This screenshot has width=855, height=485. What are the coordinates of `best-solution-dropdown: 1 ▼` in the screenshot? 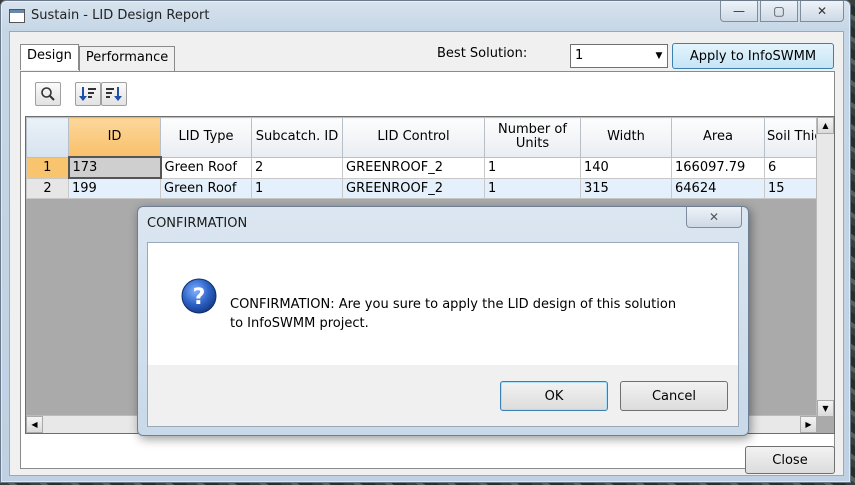 It's located at (619, 56).